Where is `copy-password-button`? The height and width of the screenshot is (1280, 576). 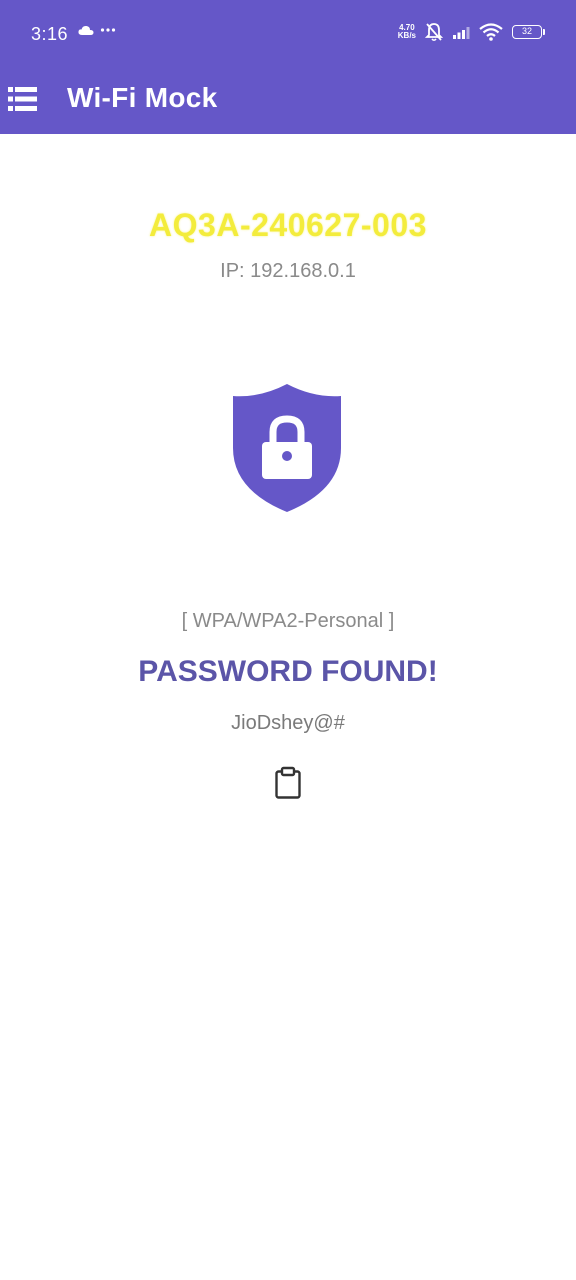
copy-password-button is located at coordinates (288, 783).